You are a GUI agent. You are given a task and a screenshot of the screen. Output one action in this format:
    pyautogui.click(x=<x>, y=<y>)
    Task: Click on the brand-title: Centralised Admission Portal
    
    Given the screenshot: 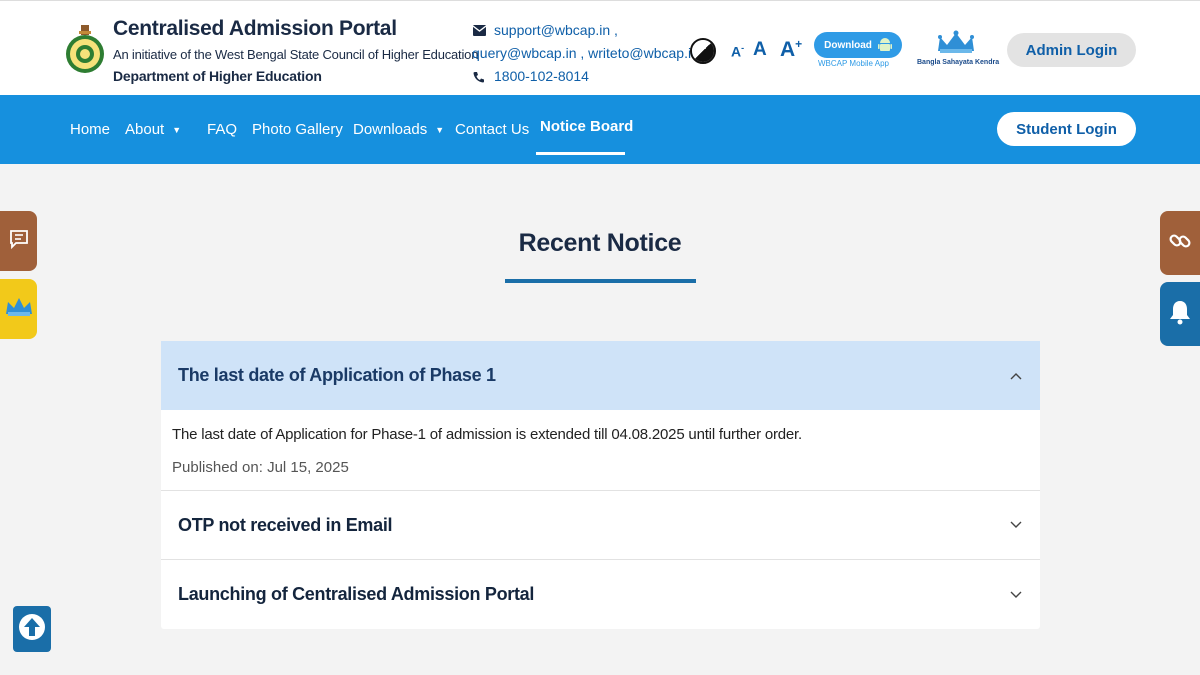 What is the action you would take?
    pyautogui.click(x=255, y=28)
    